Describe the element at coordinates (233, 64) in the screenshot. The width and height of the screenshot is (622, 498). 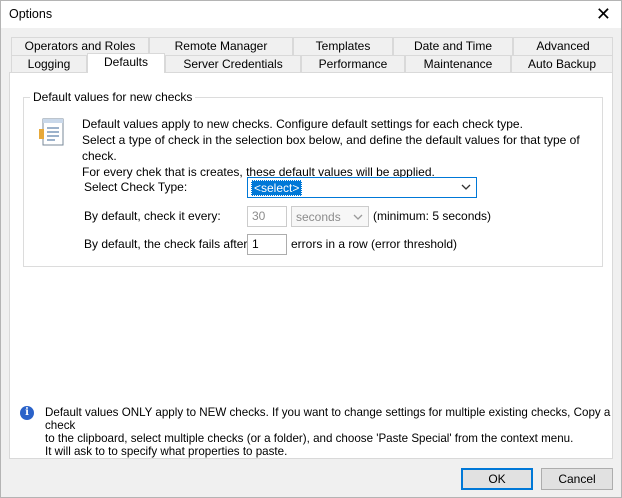
I see `tab-server-credentials: Server Credentials` at that location.